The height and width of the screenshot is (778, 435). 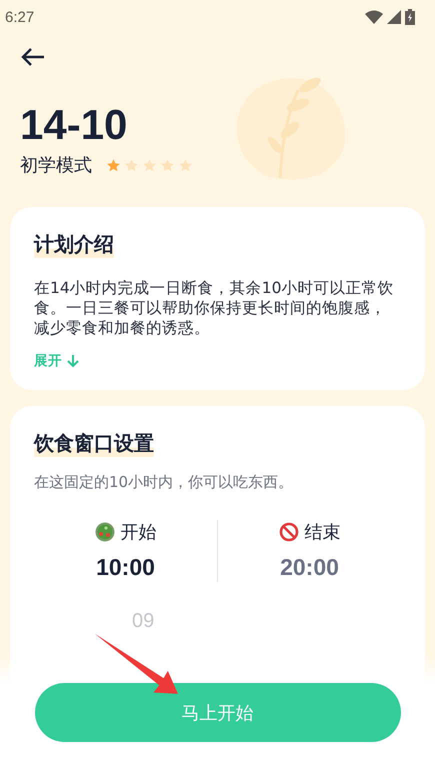 What do you see at coordinates (33, 57) in the screenshot?
I see `back-button` at bounding box center [33, 57].